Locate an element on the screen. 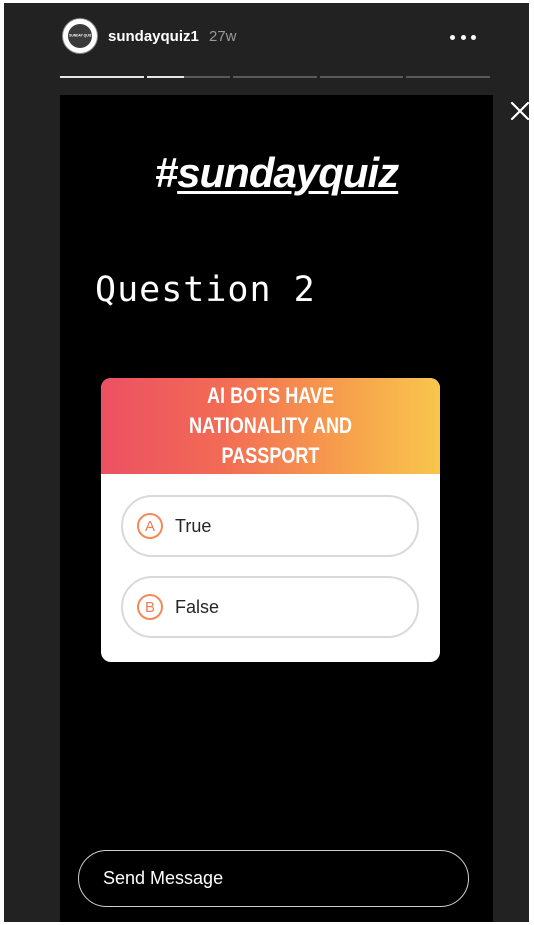 This screenshot has width=534, height=925. option-text-b: False is located at coordinates (197, 606).